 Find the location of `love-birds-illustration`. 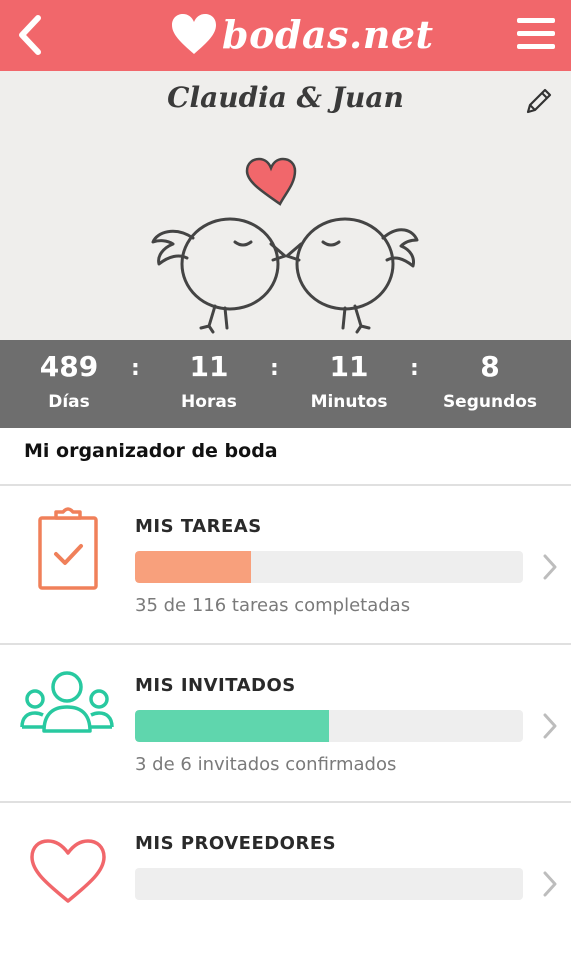

love-birds-illustration is located at coordinates (285, 245).